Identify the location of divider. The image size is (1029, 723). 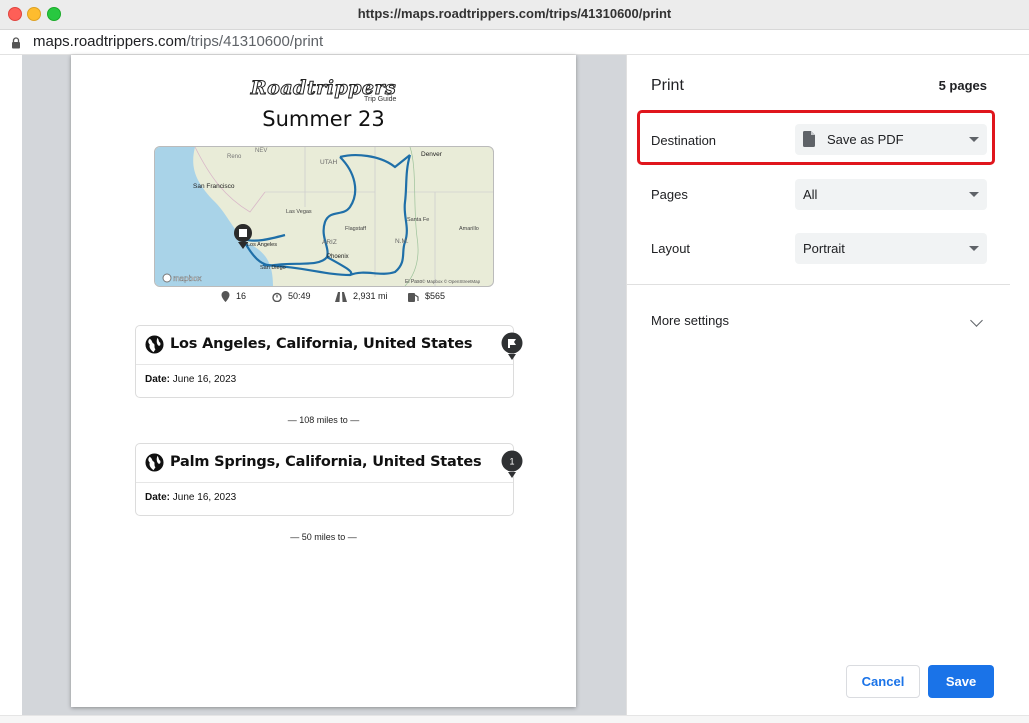
(819, 284).